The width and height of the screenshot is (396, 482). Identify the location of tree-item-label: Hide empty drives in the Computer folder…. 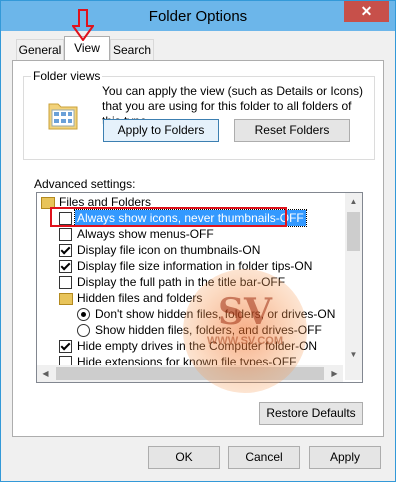
(197, 346).